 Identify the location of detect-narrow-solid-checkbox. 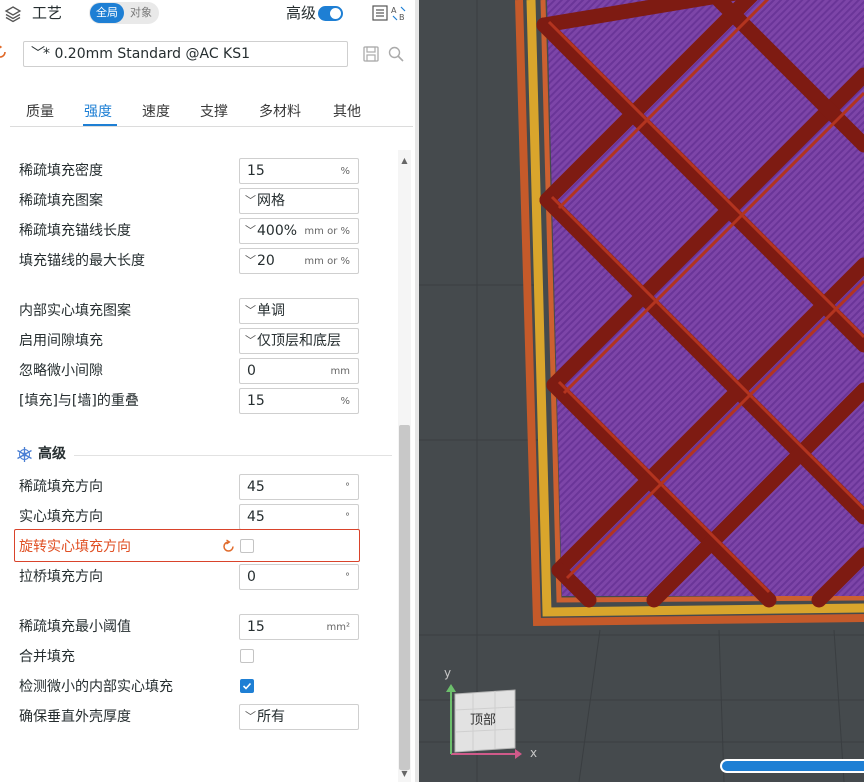
(247, 686).